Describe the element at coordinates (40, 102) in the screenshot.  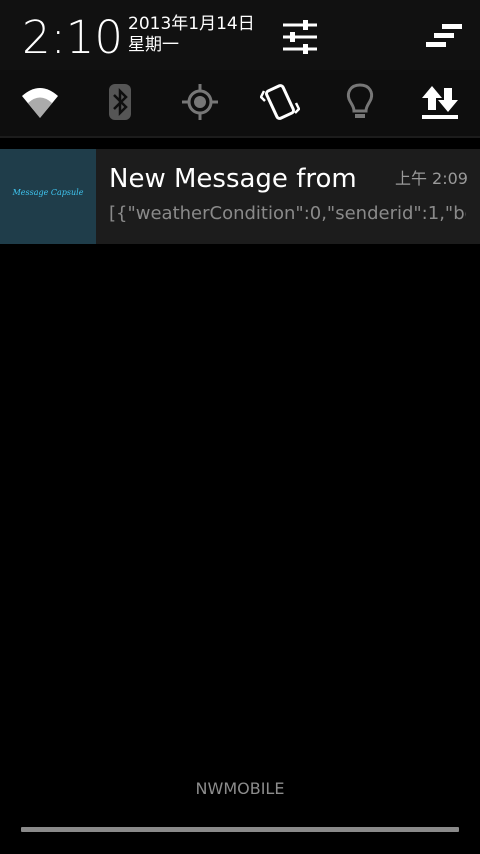
I see `wifi-icon` at that location.